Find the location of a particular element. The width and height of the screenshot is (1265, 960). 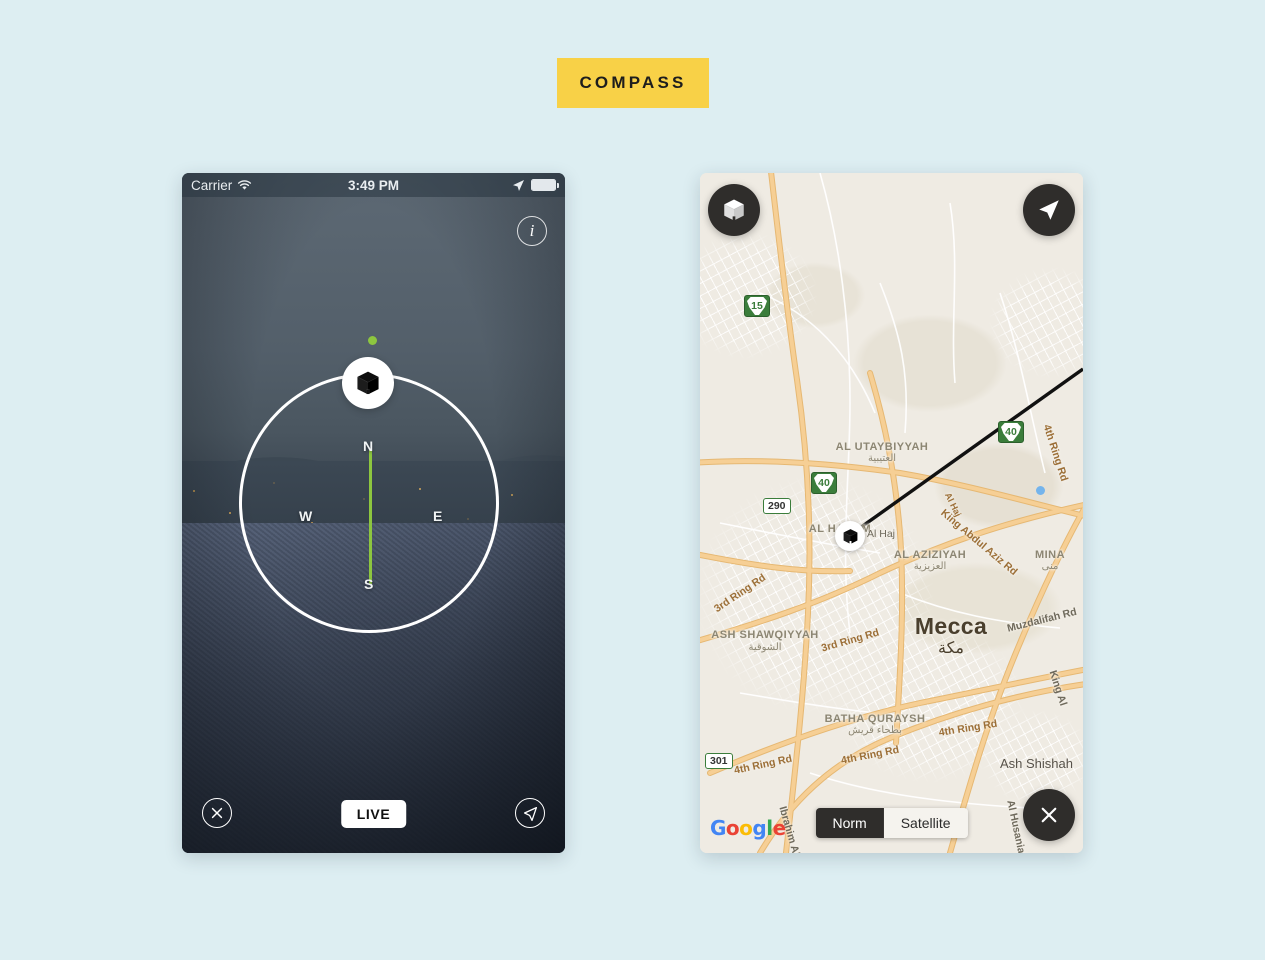

info-icon-label: i is located at coordinates (532, 230).